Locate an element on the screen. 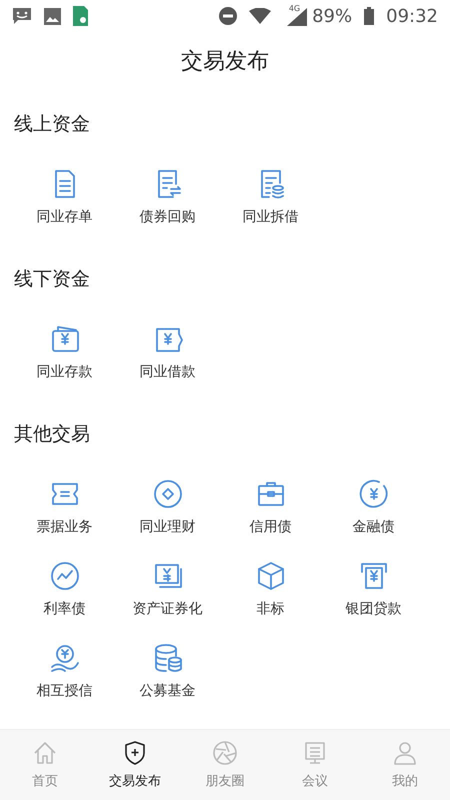 The height and width of the screenshot is (800, 450). menu-item-label: 资产证券化 is located at coordinates (167, 609).